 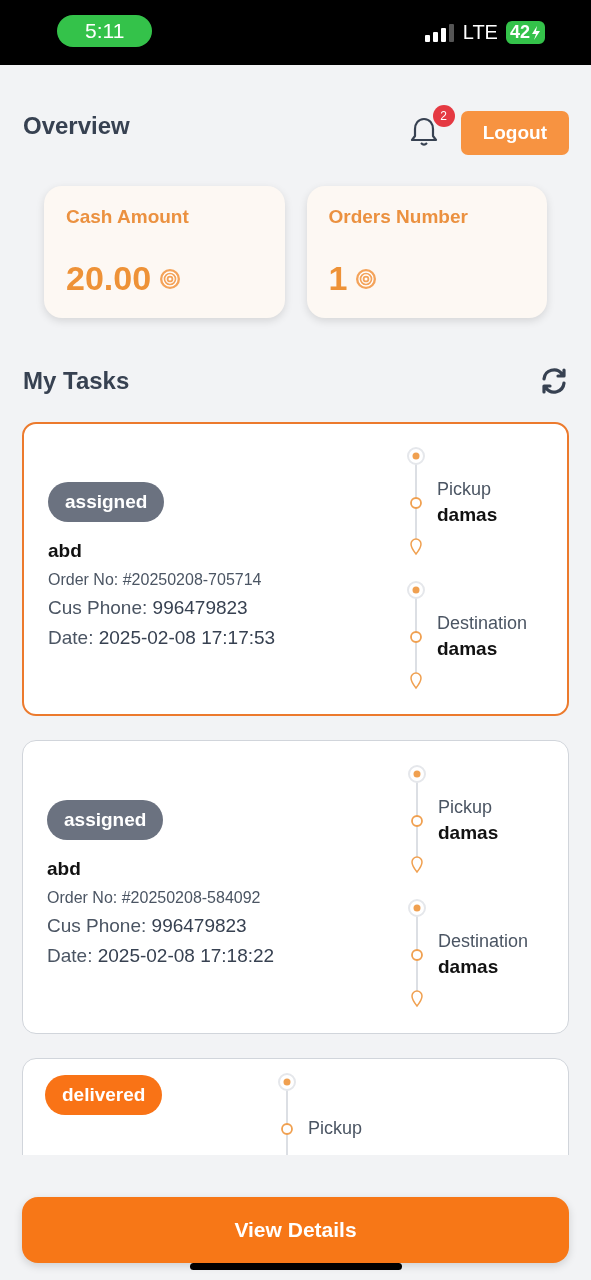 What do you see at coordinates (443, 116) in the screenshot?
I see `notification-count: 2` at bounding box center [443, 116].